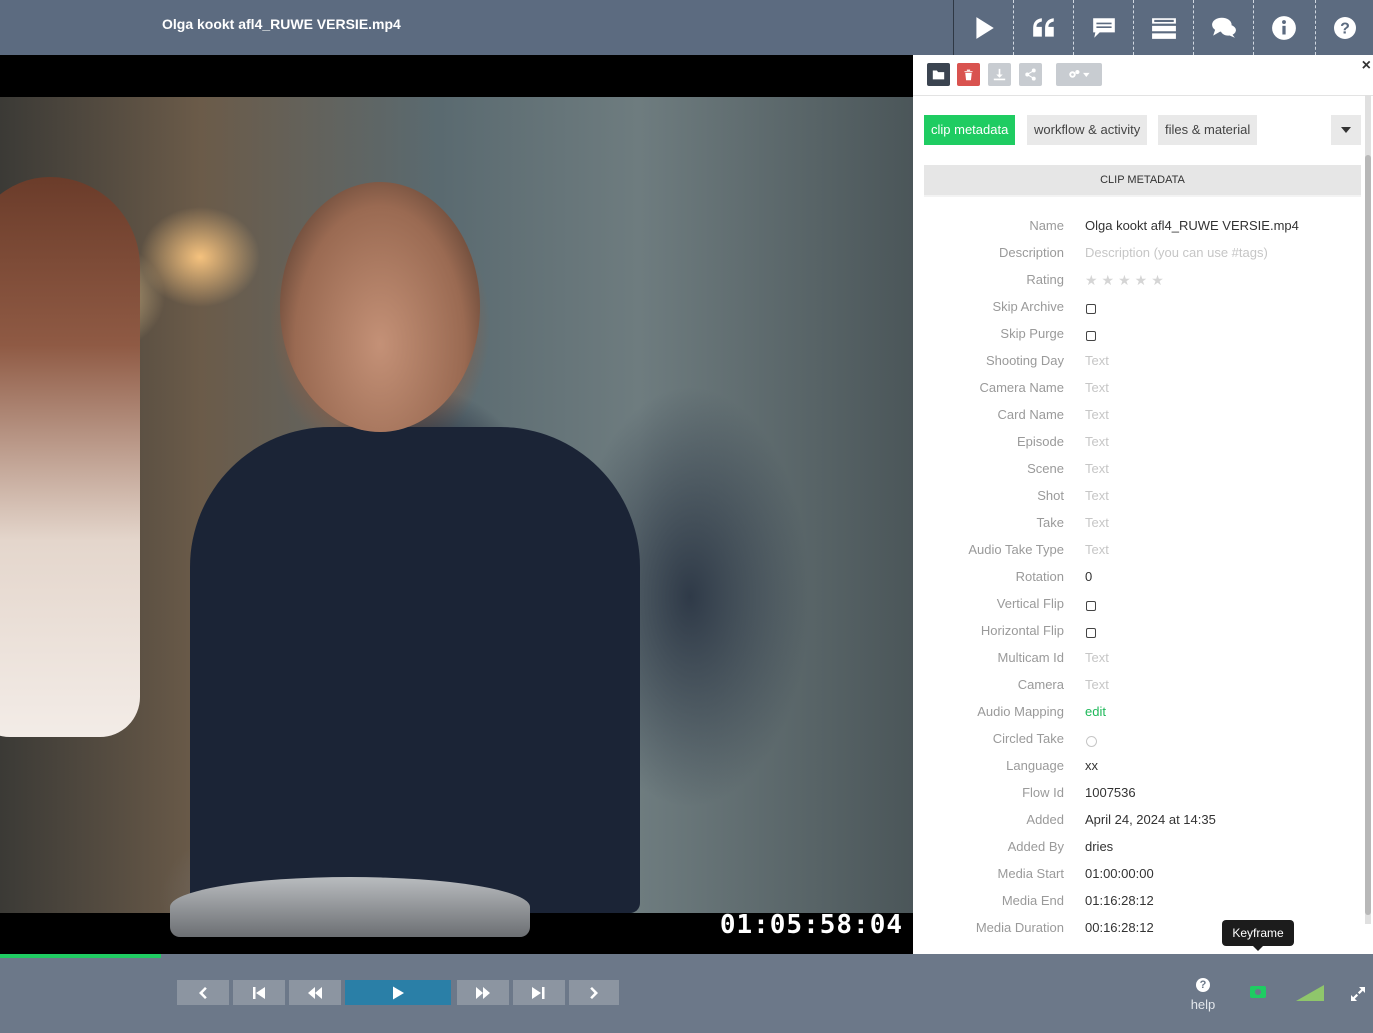 Image resolution: width=1373 pixels, height=1033 pixels. What do you see at coordinates (1016, 549) in the screenshot?
I see `field-label: Audio Take Type` at bounding box center [1016, 549].